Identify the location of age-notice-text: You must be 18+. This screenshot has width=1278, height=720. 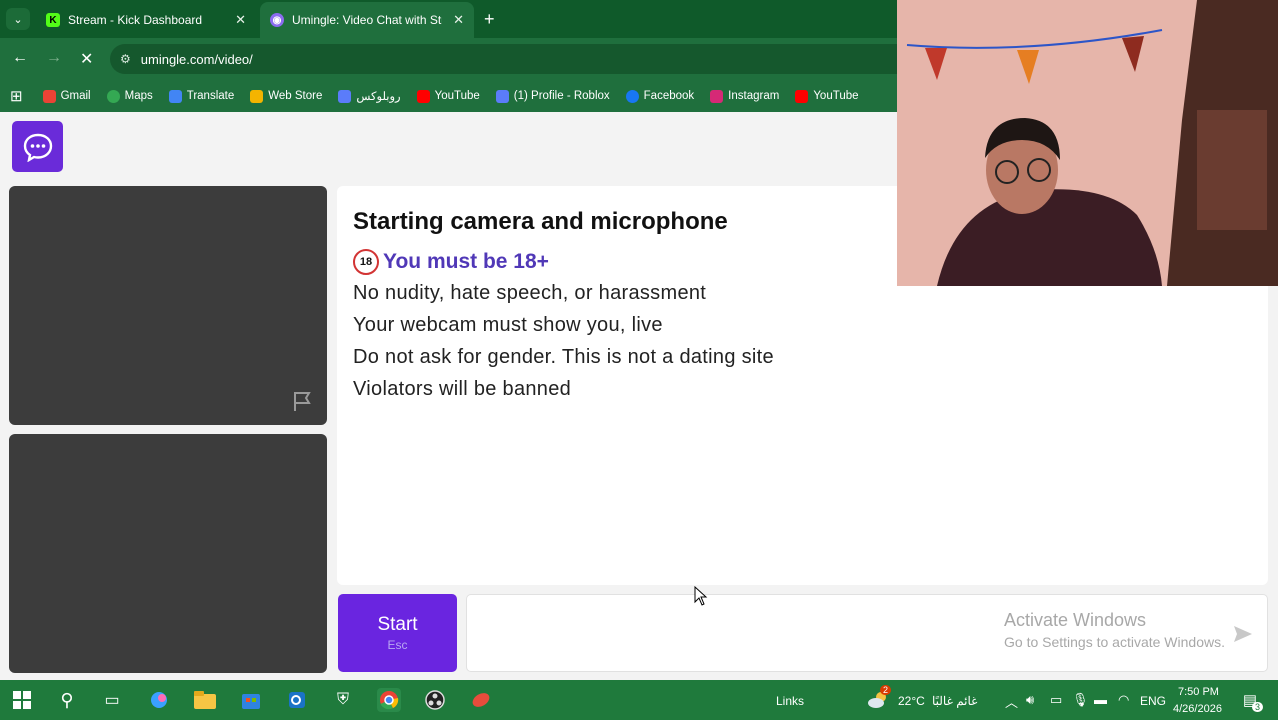
(466, 261).